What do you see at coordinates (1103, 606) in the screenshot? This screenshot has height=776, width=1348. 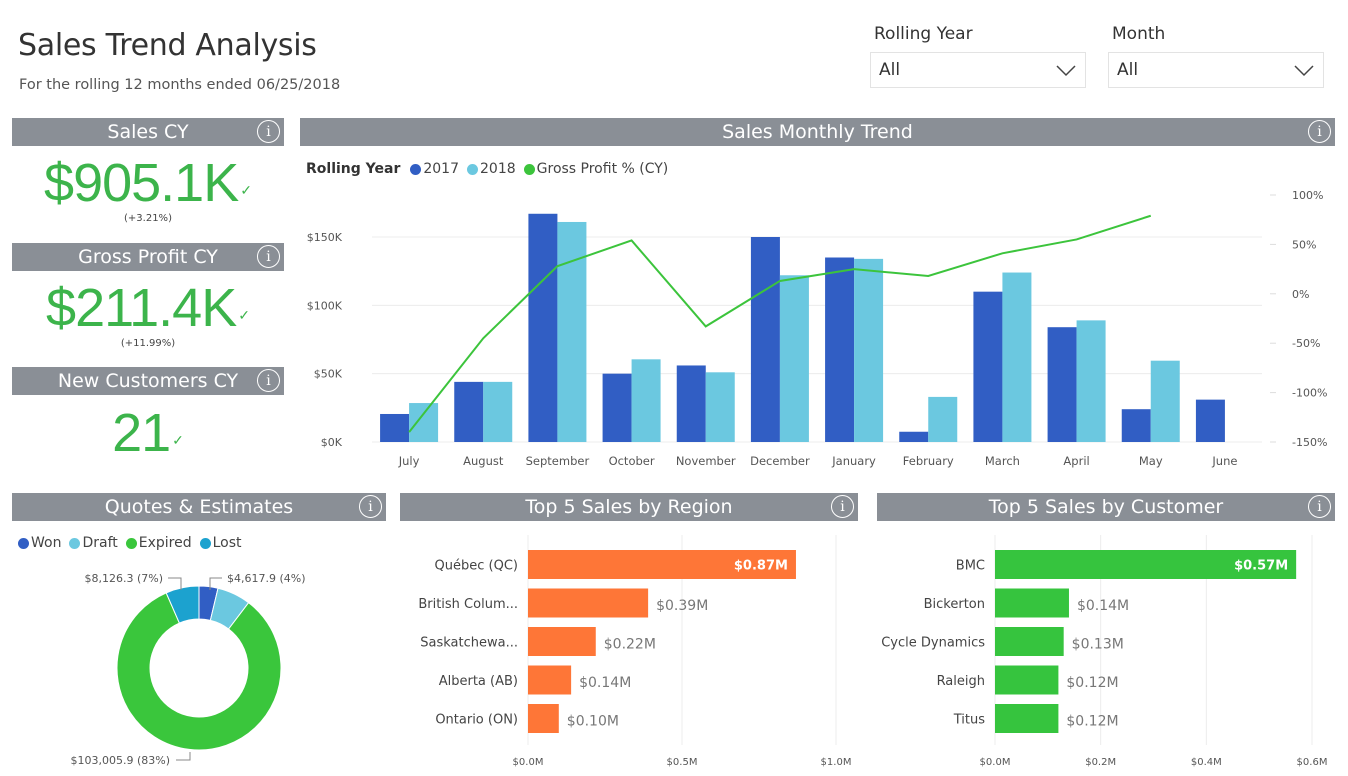 I see `data-label: $0.14M` at bounding box center [1103, 606].